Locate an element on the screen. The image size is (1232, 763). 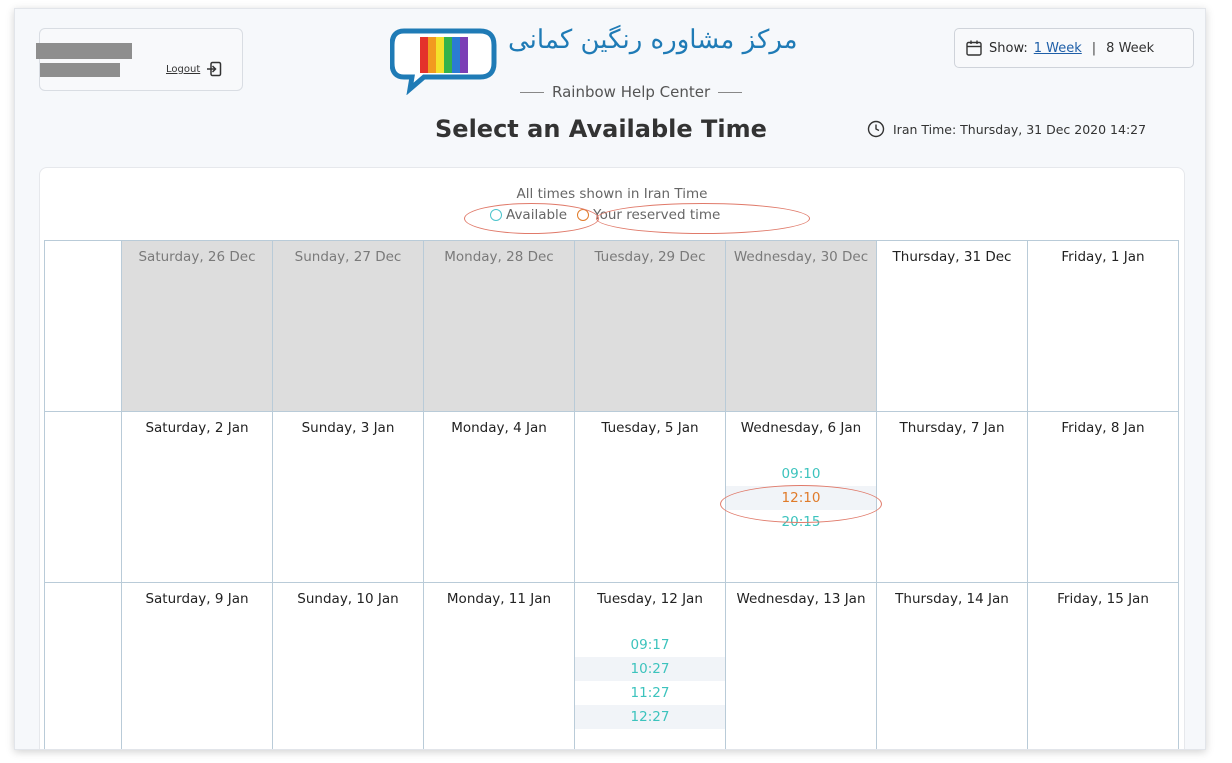
available-time-slot: 09:17 is located at coordinates (650, 645).